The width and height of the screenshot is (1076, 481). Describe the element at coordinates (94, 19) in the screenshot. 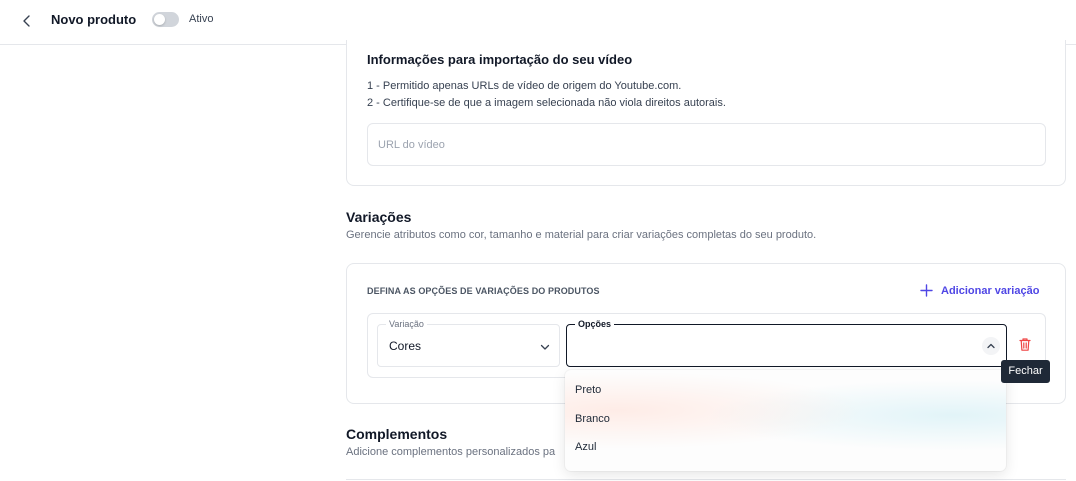

I see `page-title: Novo produto` at that location.